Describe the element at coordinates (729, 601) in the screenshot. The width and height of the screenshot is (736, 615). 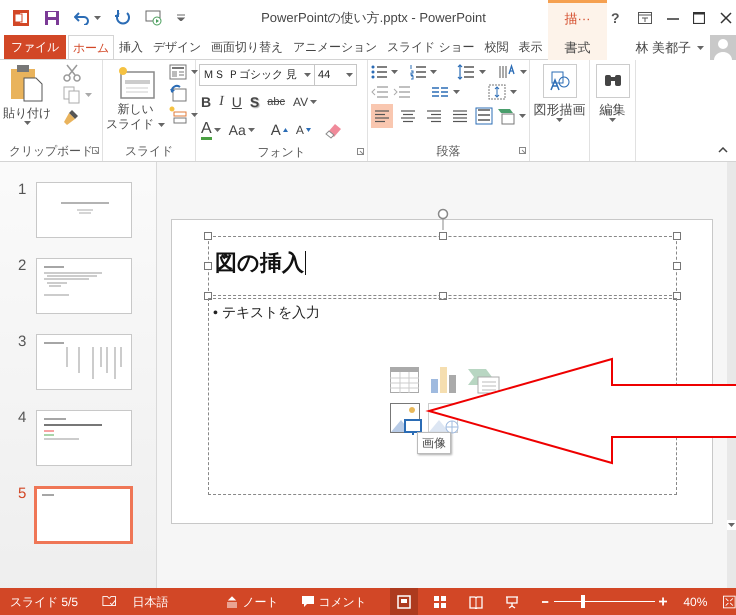
I see `fit-to-window-icon` at that location.